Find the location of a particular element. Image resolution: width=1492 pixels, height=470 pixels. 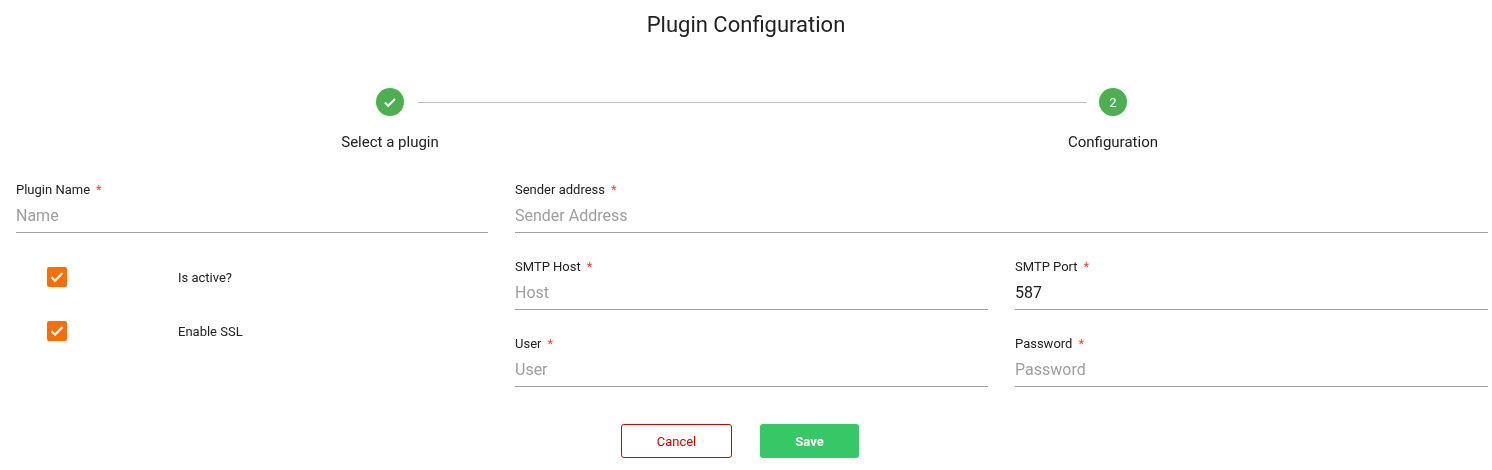

step-label: Select a plugin is located at coordinates (390, 142).